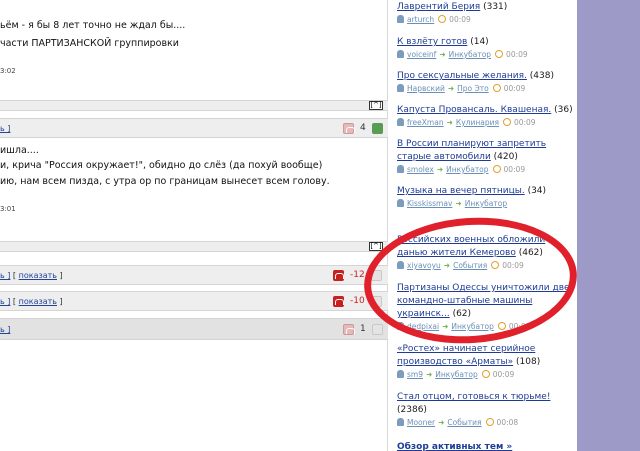 This screenshot has height=451, width=640. I want to click on topic-link: Стал отцом, готовься к тюрьме!, so click(473, 397).